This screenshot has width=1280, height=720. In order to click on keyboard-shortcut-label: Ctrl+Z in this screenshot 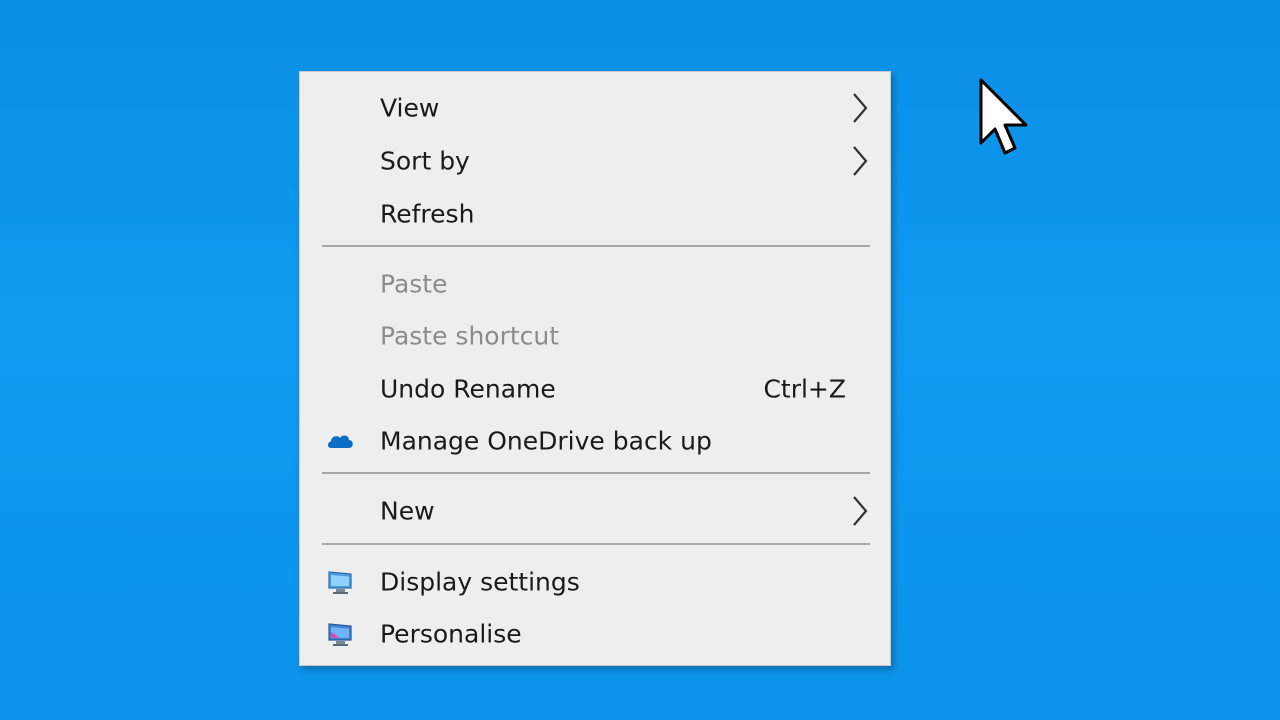, I will do `click(804, 389)`.